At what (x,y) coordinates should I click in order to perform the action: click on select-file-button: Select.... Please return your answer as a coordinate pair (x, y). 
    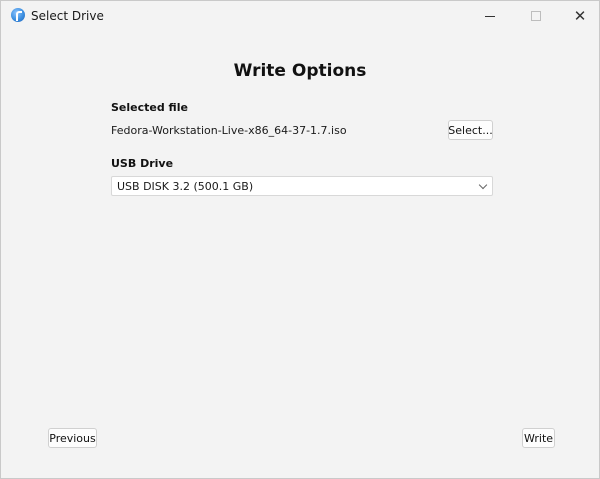
    Looking at the image, I should click on (470, 130).